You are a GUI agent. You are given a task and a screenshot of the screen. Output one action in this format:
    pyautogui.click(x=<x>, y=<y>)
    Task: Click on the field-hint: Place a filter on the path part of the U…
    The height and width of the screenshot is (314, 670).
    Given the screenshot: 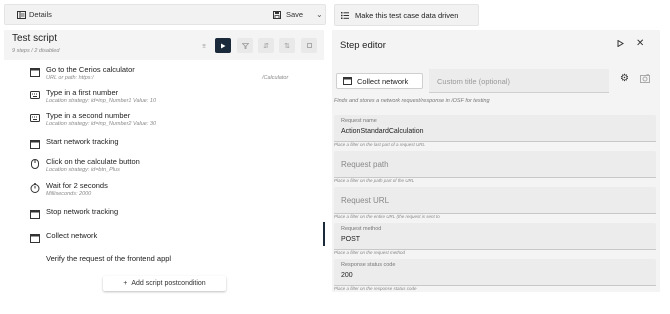 What is the action you would take?
    pyautogui.click(x=374, y=180)
    